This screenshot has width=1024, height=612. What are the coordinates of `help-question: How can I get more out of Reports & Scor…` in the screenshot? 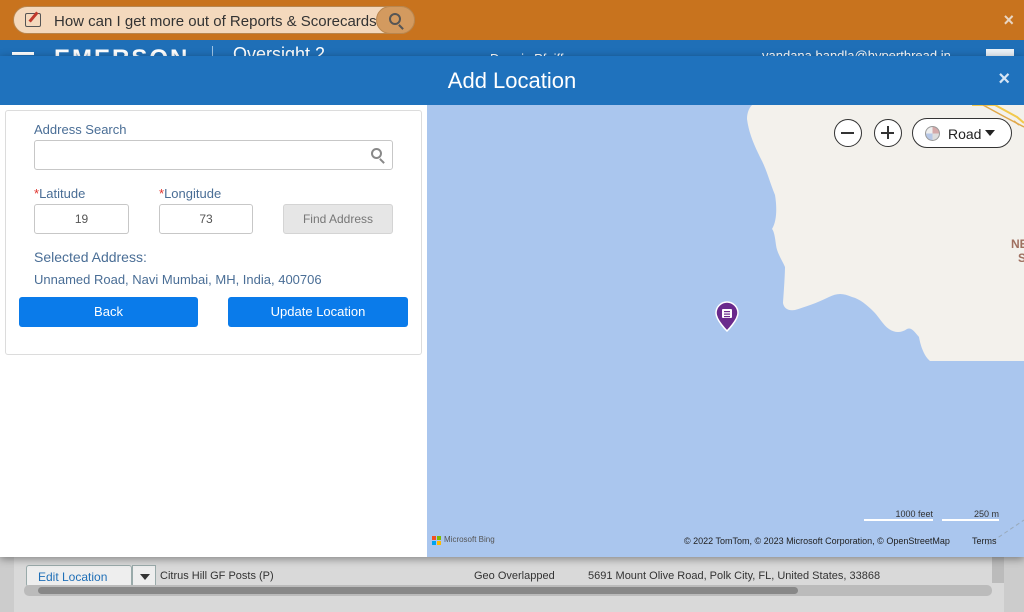 It's located at (219, 21).